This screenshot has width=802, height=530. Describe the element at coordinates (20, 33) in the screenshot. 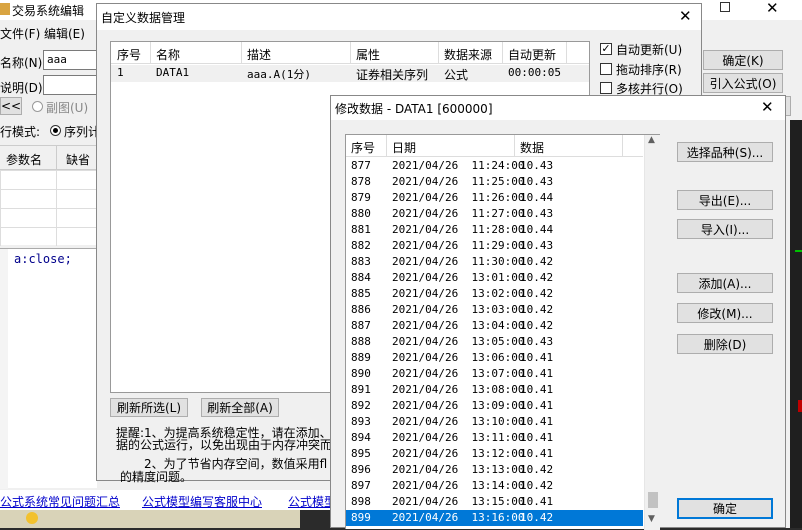

I see `menu-file: 文件(F)` at that location.